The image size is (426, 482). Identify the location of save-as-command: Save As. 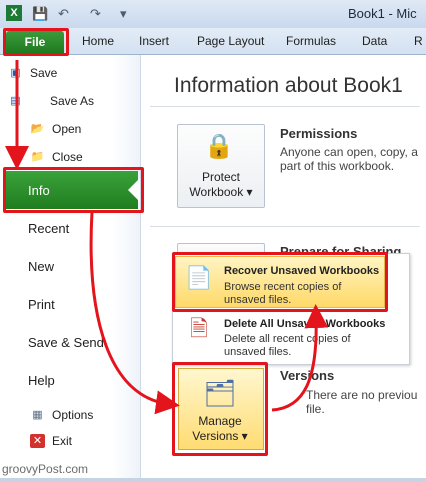
(72, 101).